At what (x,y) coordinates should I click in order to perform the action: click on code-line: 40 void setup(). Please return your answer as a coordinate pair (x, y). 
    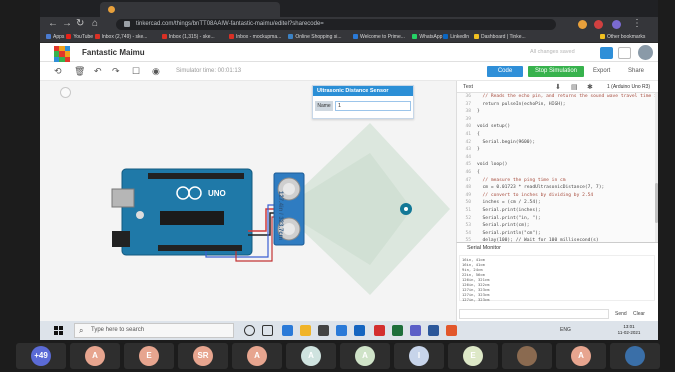
    Looking at the image, I should click on (556, 127).